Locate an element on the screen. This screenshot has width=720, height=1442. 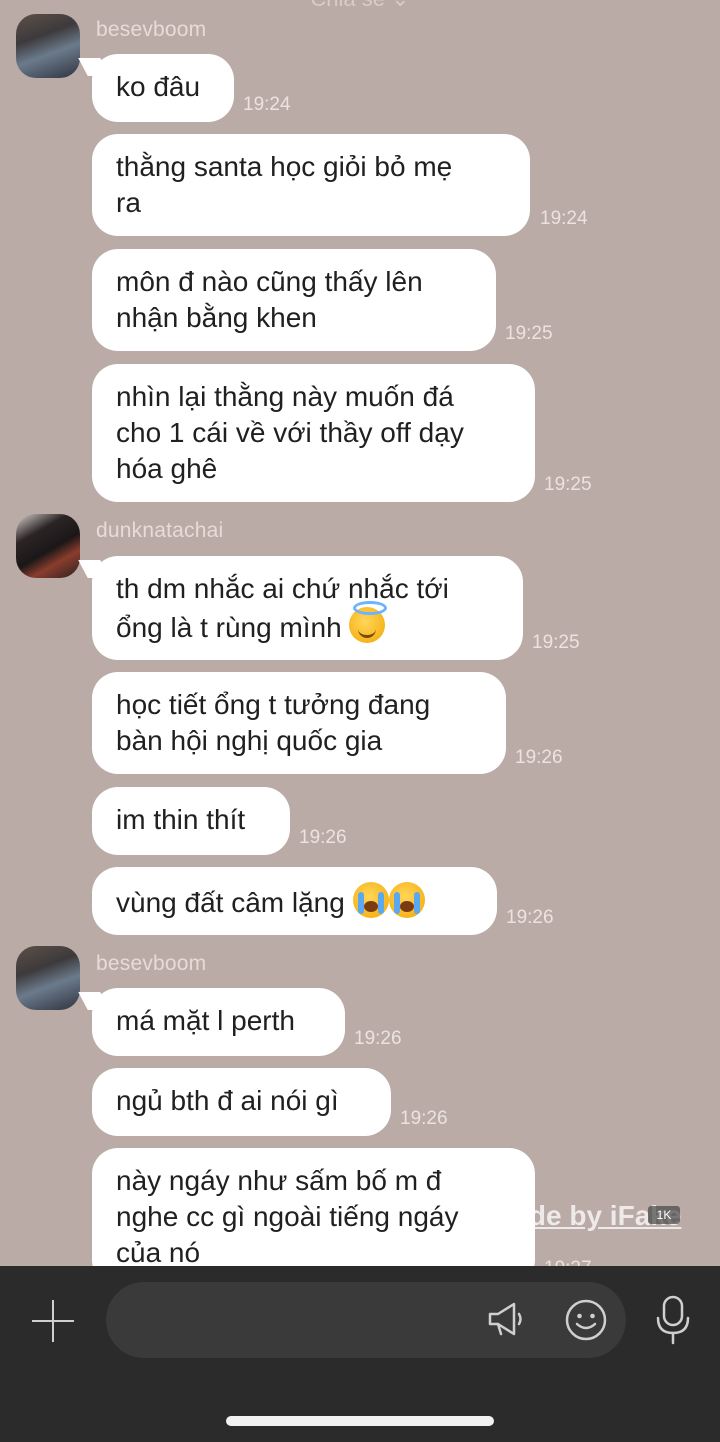
message-bubble: ngủ bth đ ai nói gì is located at coordinates (241, 1102).